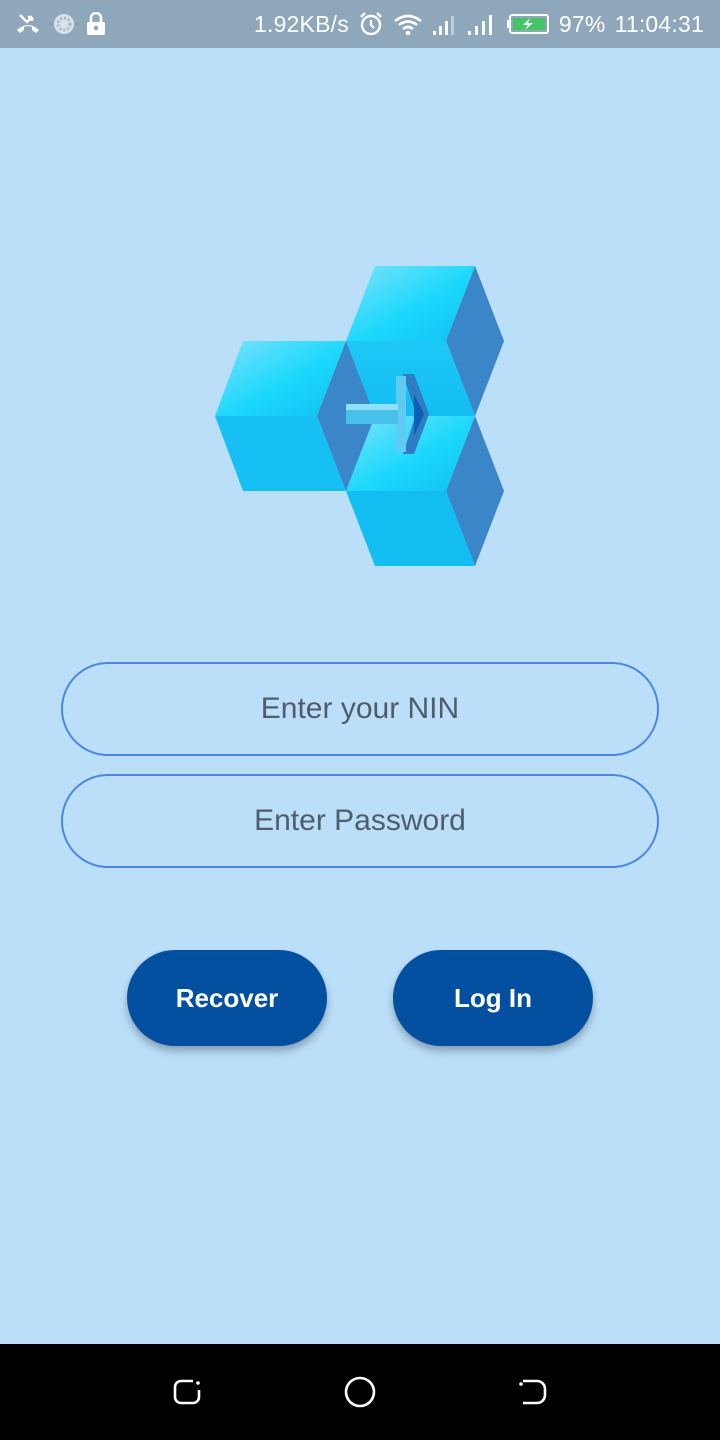 This screenshot has height=1440, width=720. What do you see at coordinates (582, 23) in the screenshot?
I see `battery-percent: 97%` at bounding box center [582, 23].